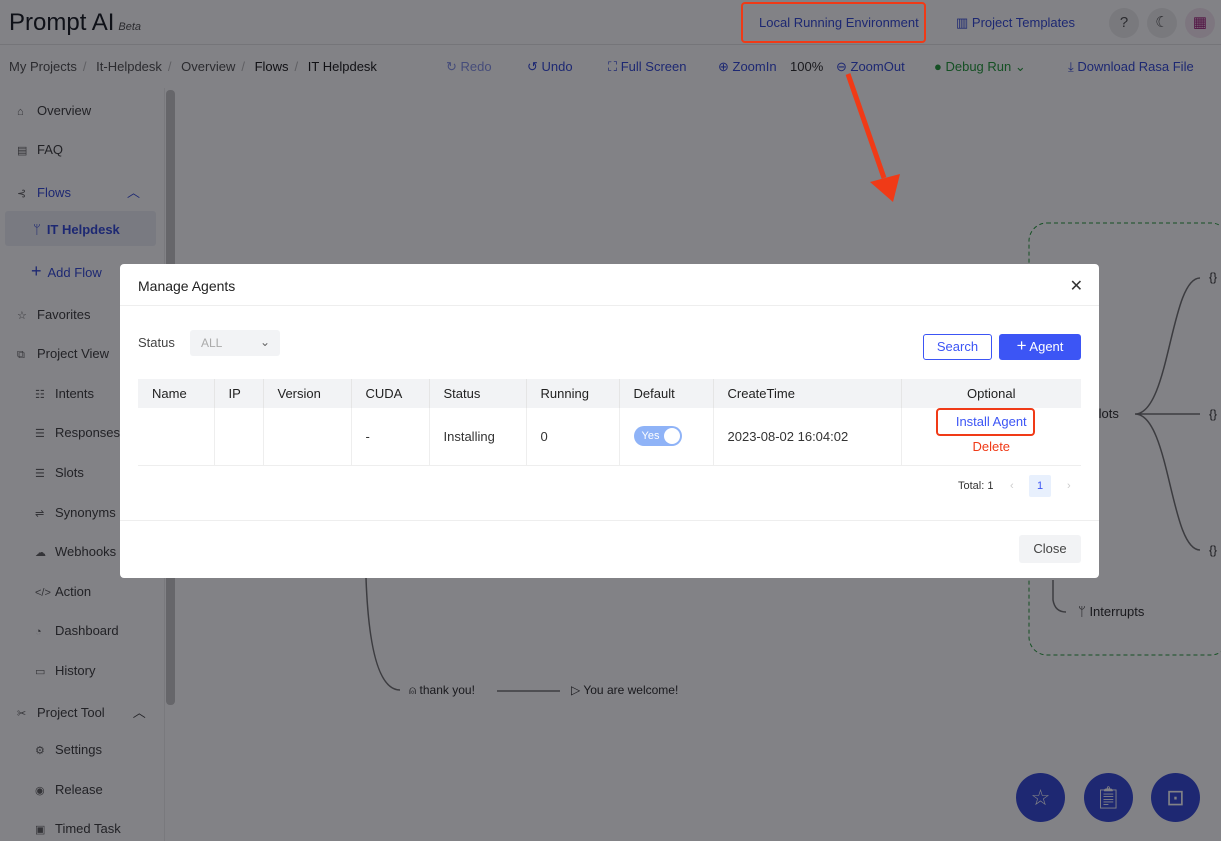  I want to click on col-createtime: CreateTime, so click(807, 393).